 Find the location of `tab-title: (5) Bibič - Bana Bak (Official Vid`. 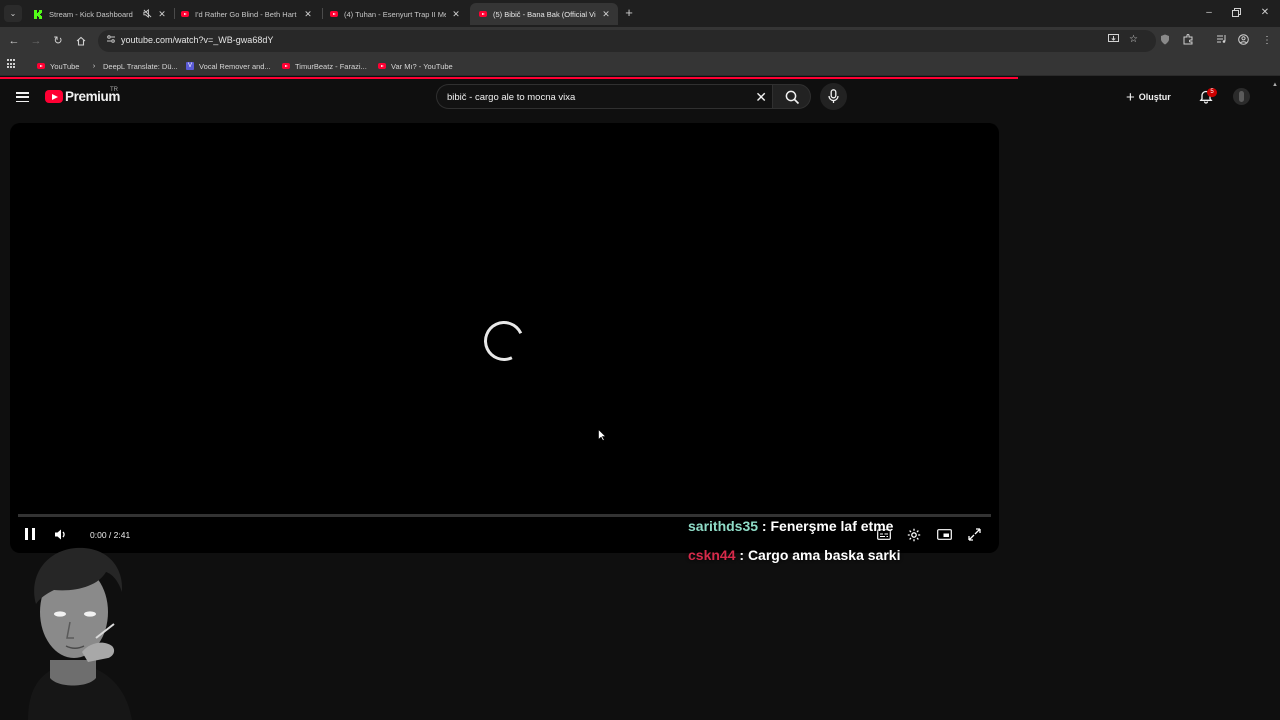

tab-title: (5) Bibič - Bana Bak (Official Vid is located at coordinates (544, 14).